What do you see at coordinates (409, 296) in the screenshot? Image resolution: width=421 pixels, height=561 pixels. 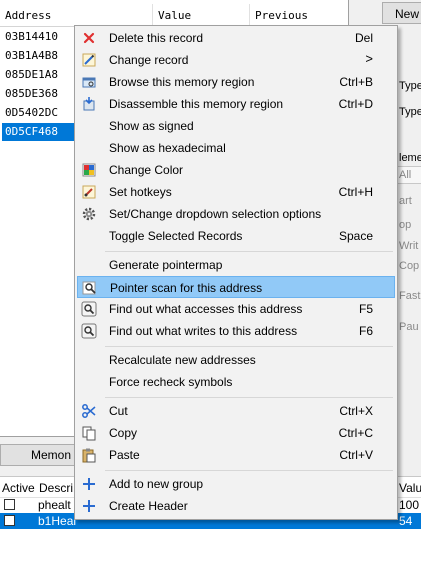 I see `fast-scan-label: Fast` at bounding box center [409, 296].